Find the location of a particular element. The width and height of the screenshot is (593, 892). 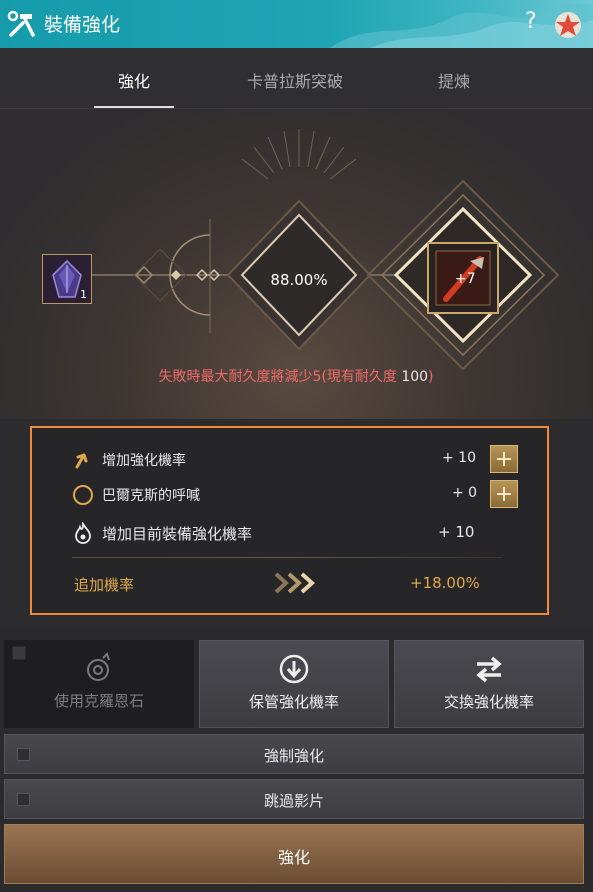

enhance-button-label: 強化 is located at coordinates (293, 857).